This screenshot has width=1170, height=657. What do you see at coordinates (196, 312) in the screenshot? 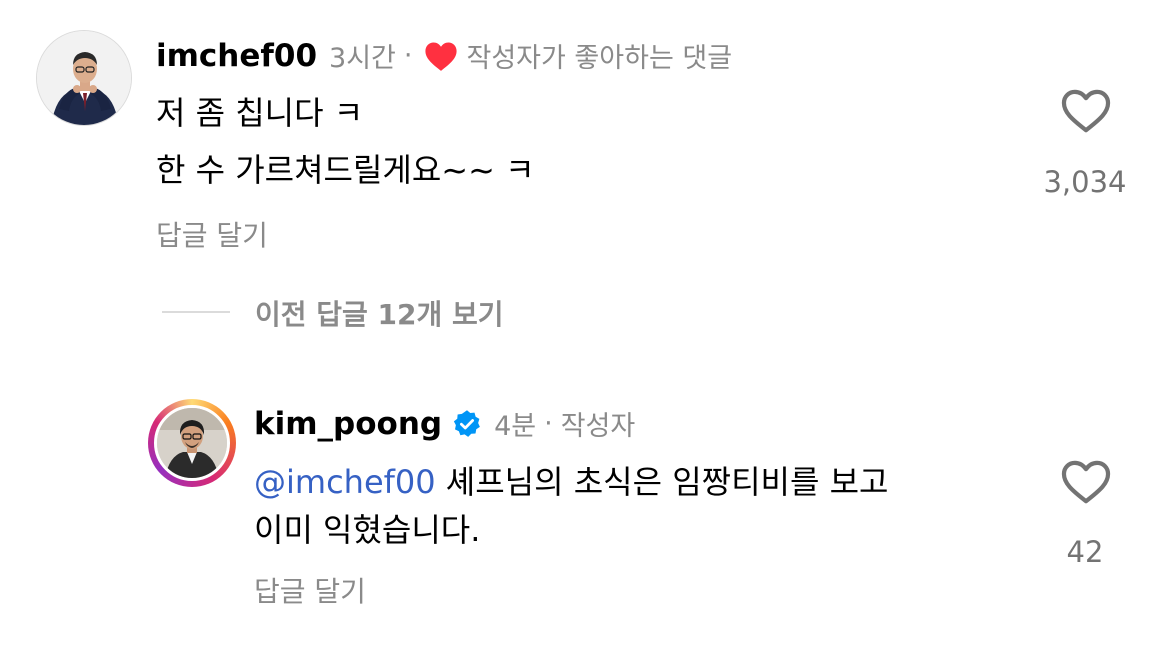
I see `divider-line` at bounding box center [196, 312].